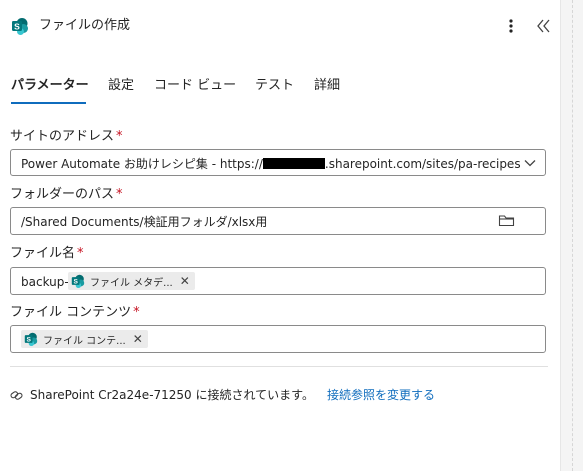 The height and width of the screenshot is (471, 583). Describe the element at coordinates (506, 220) in the screenshot. I see `folder-icon` at that location.